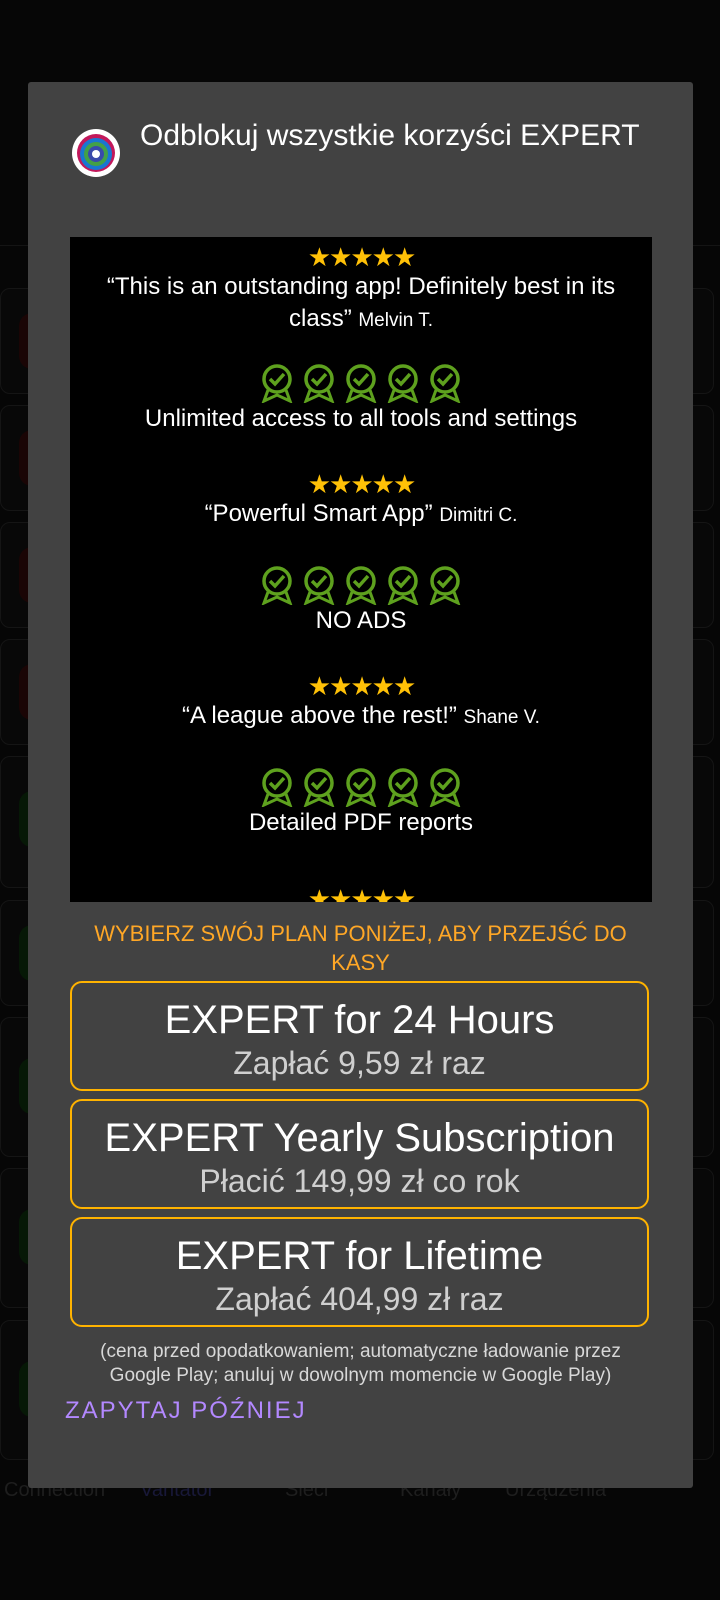 The height and width of the screenshot is (1600, 720). I want to click on review-item: ★★★★★ “Powerful Smart App” Dimitri C., so click(361, 501).